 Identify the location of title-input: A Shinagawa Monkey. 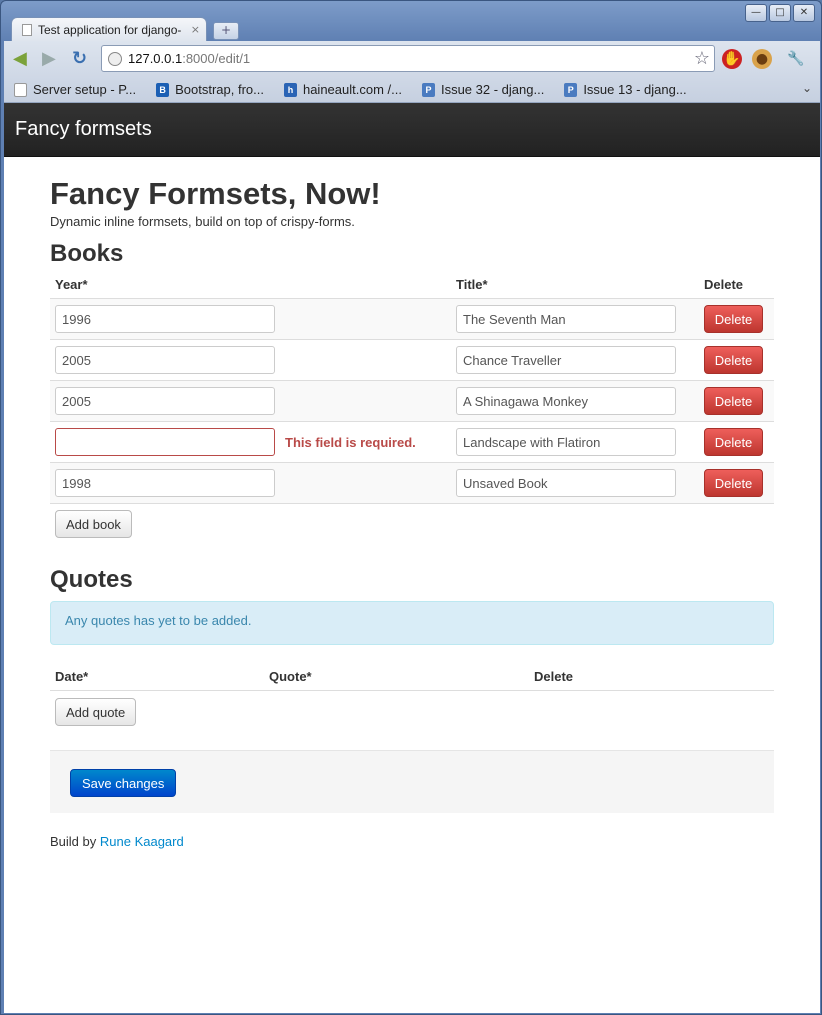
(566, 401).